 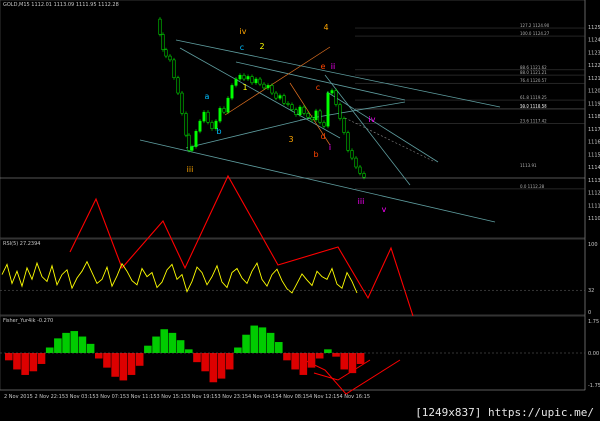 What do you see at coordinates (244, 87) in the screenshot?
I see `wave-count-label: 1` at bounding box center [244, 87].